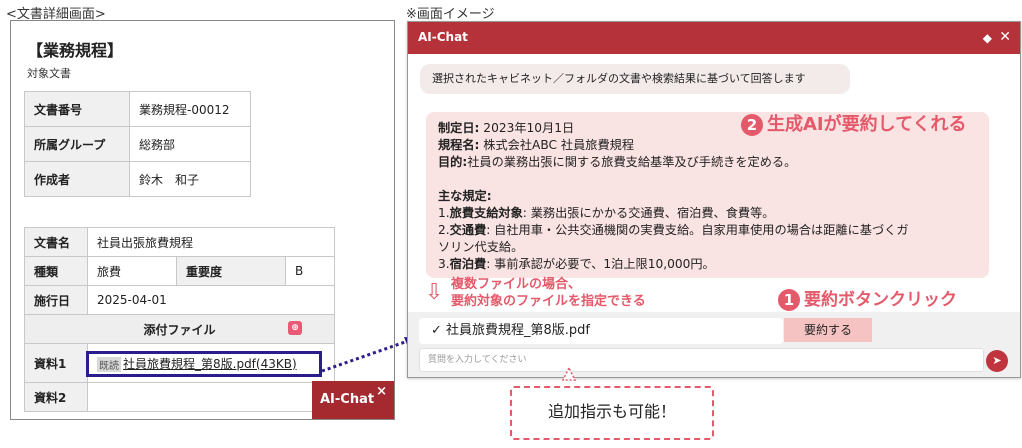  I want to click on attach-header: 添付ファイル ⊕, so click(179, 329).